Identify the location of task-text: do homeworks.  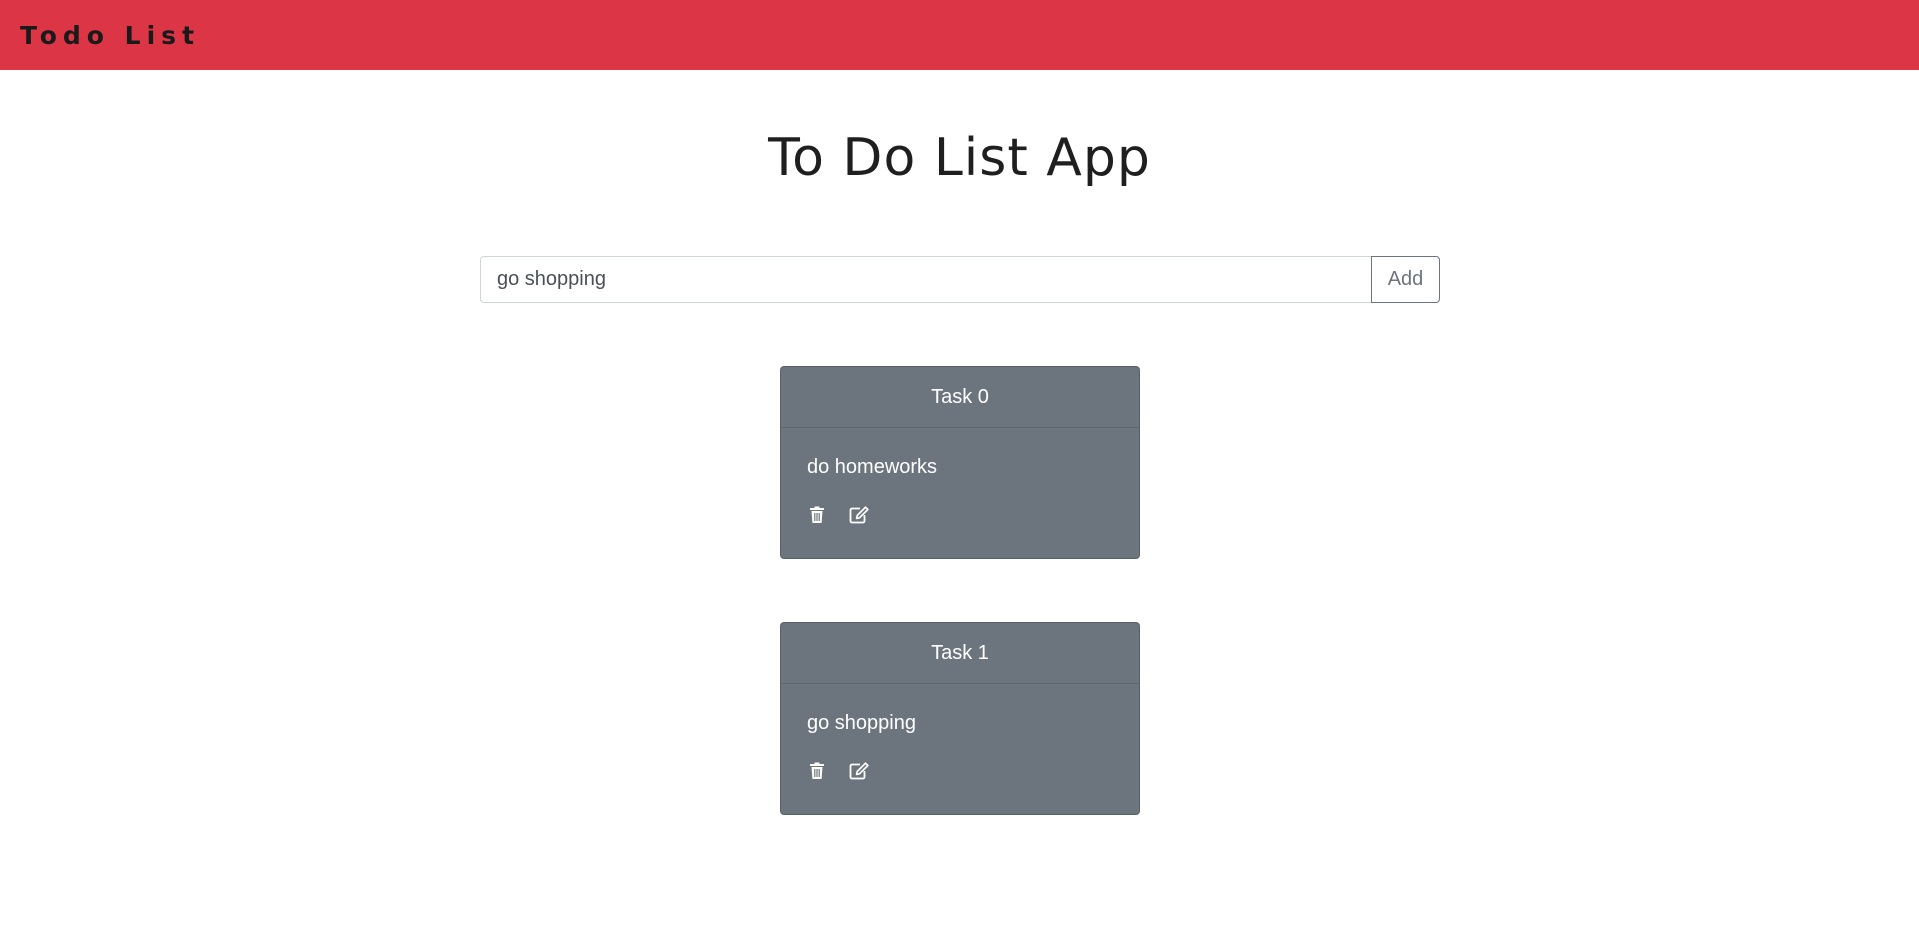
(872, 467).